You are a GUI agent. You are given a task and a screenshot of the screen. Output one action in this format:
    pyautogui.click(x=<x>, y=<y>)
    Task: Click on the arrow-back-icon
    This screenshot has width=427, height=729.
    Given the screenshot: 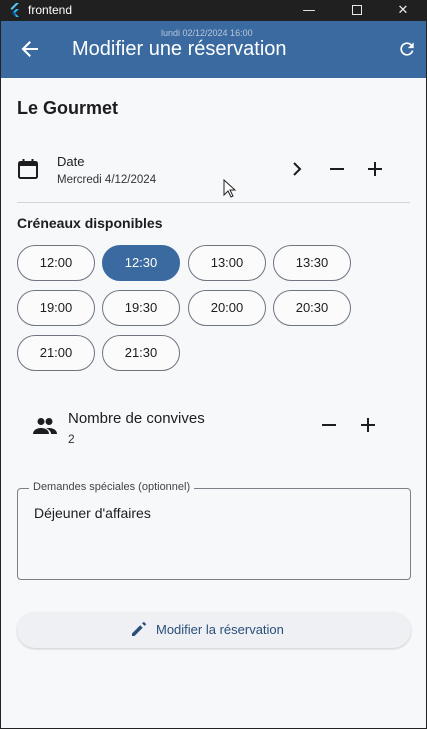 What is the action you would take?
    pyautogui.click(x=30, y=49)
    